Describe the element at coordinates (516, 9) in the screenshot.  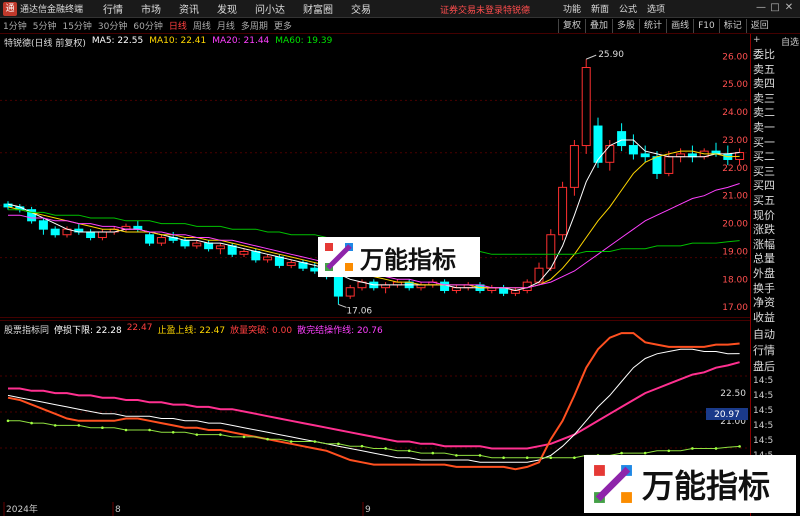
I see `stock-name-label: 特锐德` at that location.